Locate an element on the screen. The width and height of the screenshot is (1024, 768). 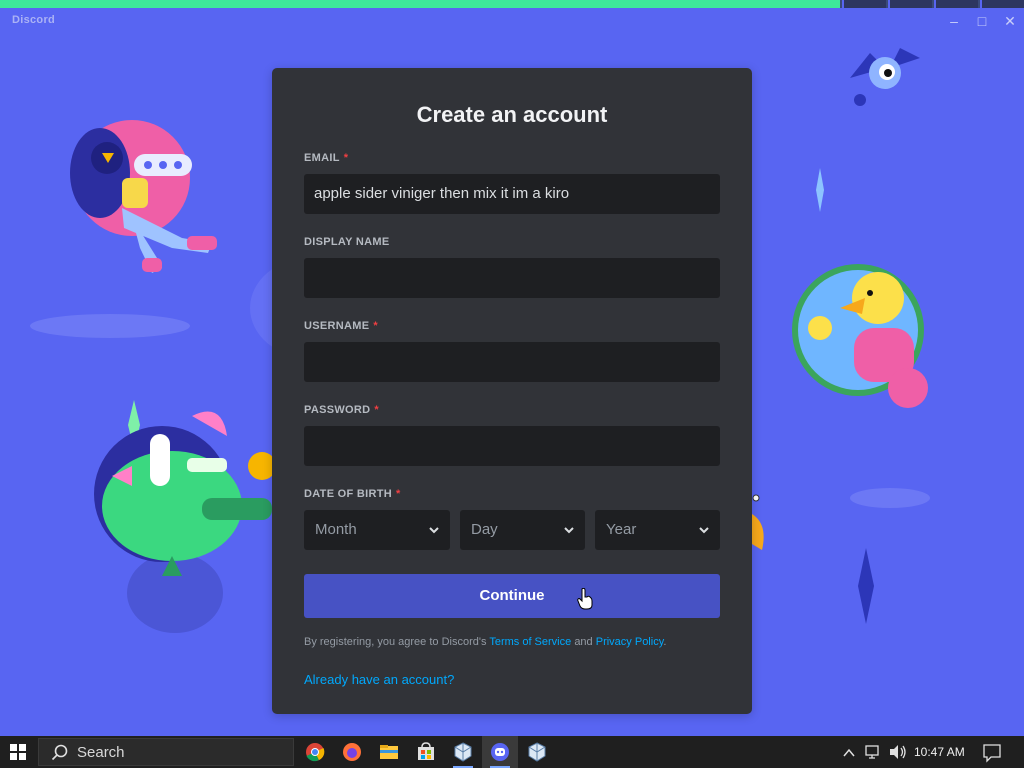
taskbar-app-file-explorer is located at coordinates (389, 752).